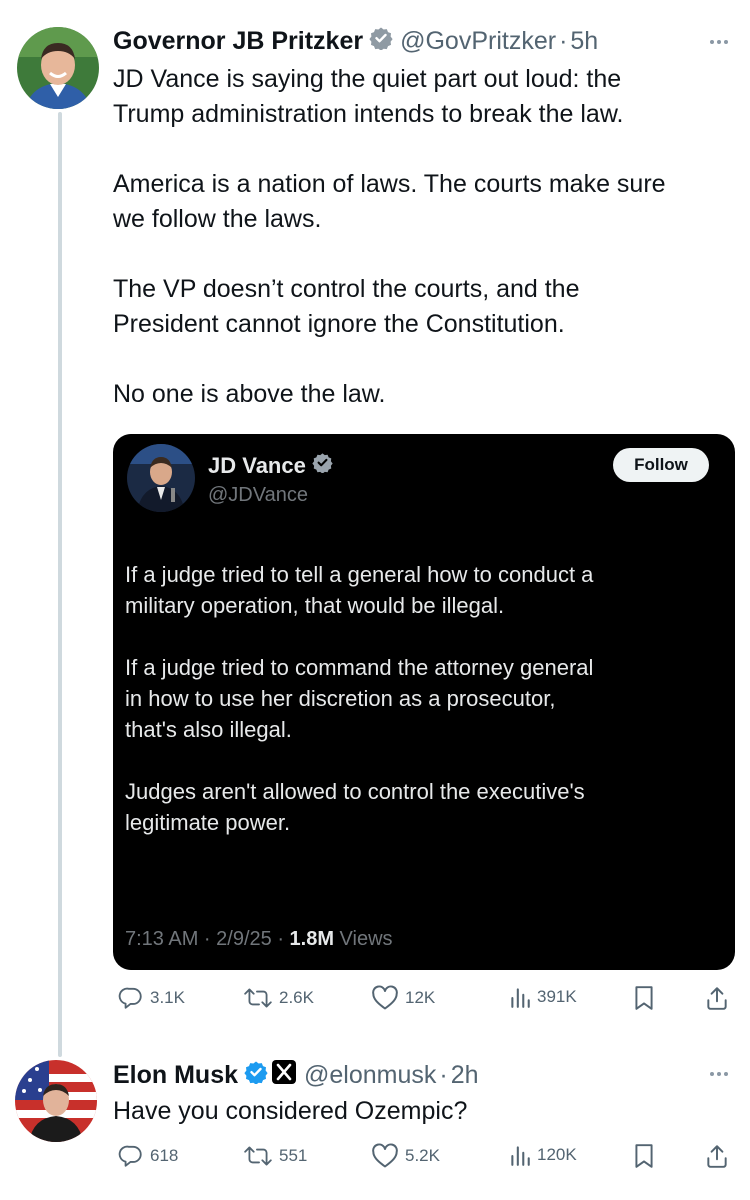  What do you see at coordinates (278, 998) in the screenshot?
I see `repost-button: 2.6K` at bounding box center [278, 998].